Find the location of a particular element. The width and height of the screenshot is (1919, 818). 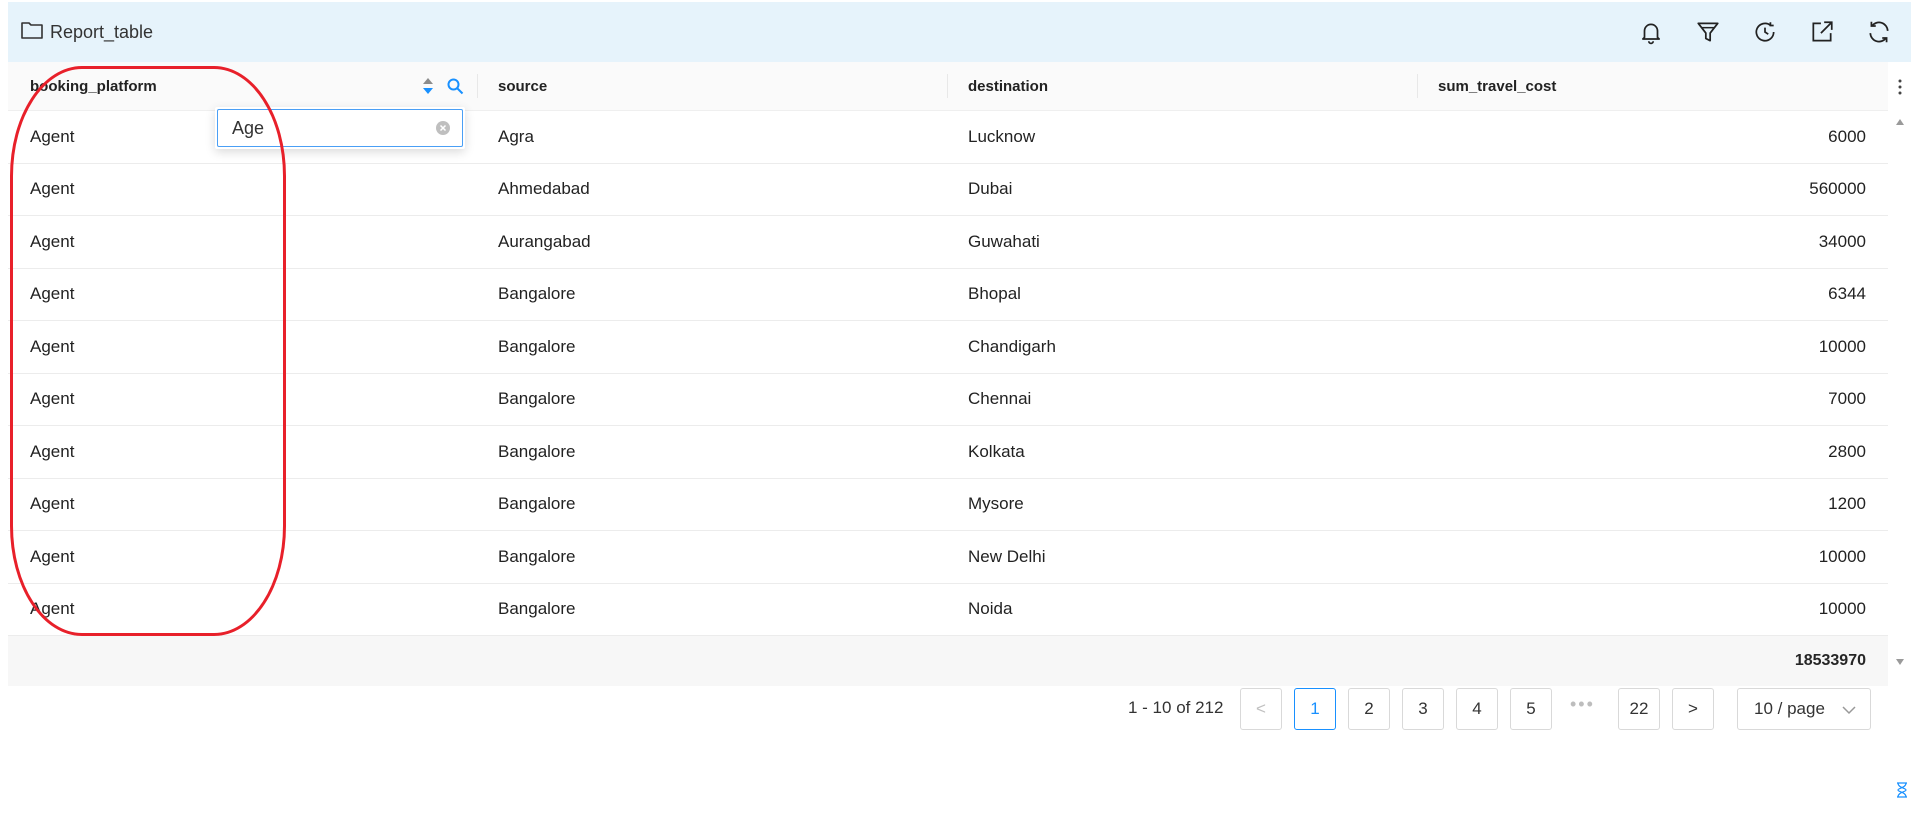

table-row: Agent Bangalore Noida 10000 is located at coordinates (948, 610).